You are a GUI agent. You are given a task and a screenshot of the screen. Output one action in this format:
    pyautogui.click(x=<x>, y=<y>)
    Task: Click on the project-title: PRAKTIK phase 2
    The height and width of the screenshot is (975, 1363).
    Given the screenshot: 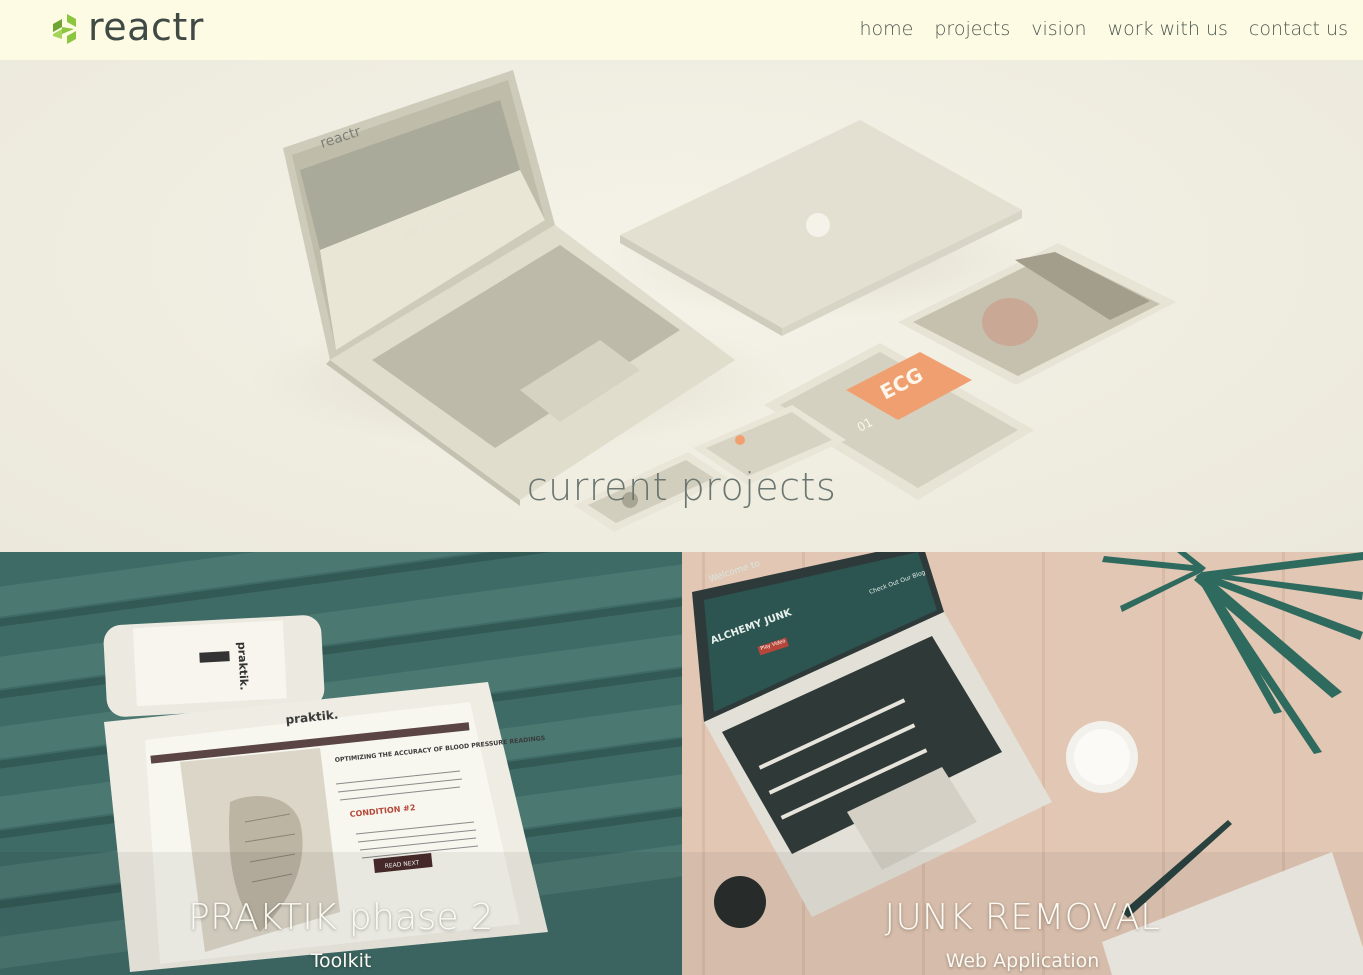 What is the action you would take?
    pyautogui.click(x=341, y=917)
    